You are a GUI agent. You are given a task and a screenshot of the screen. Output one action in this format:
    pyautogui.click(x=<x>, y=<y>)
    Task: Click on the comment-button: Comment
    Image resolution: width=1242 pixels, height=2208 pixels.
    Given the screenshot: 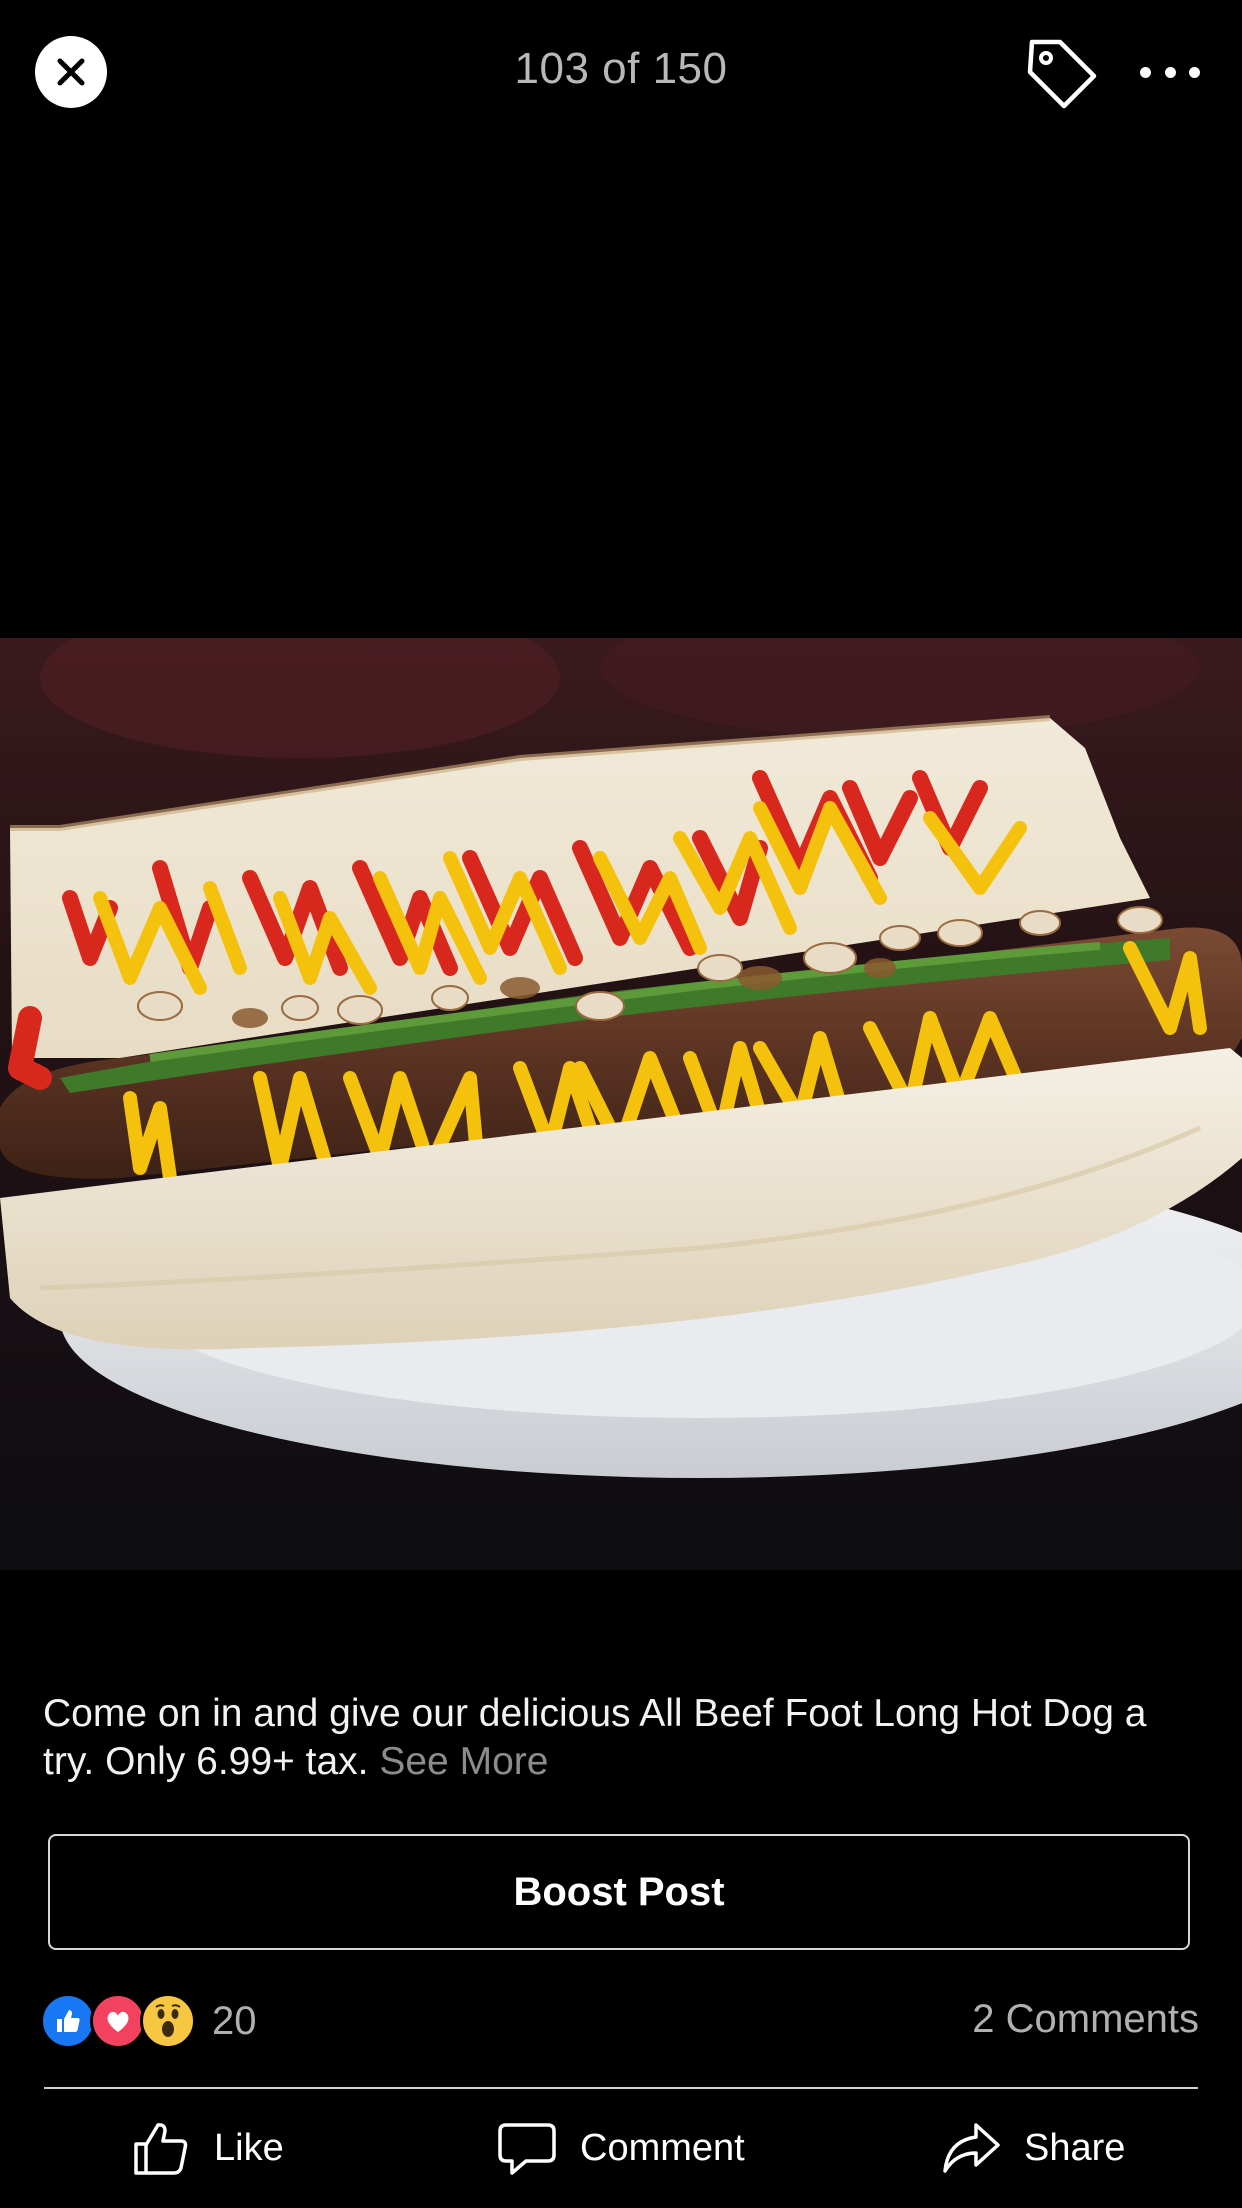 What is the action you would take?
    pyautogui.click(x=620, y=2148)
    